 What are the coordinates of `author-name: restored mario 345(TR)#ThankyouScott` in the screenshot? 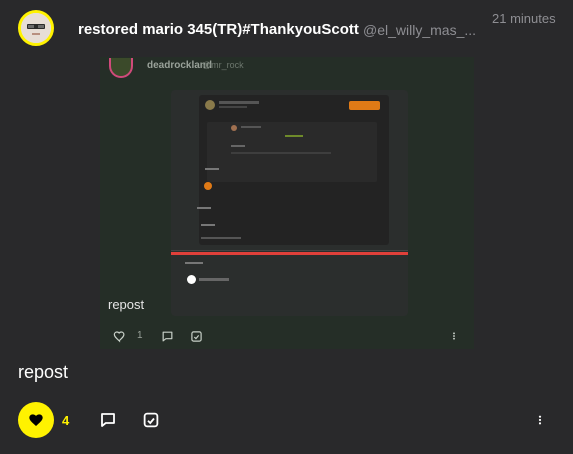 It's located at (218, 29).